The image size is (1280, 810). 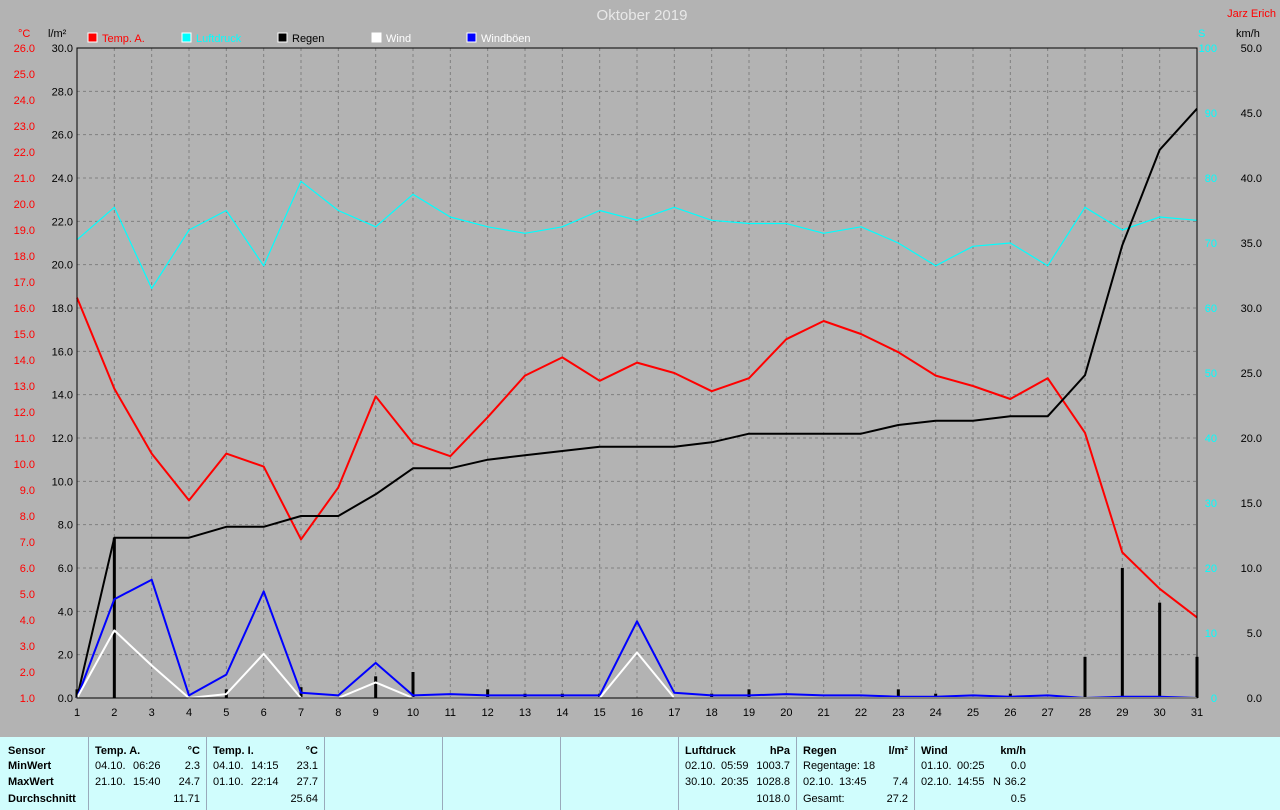 I want to click on pressure-max-time: 20:35, so click(x=735, y=782).